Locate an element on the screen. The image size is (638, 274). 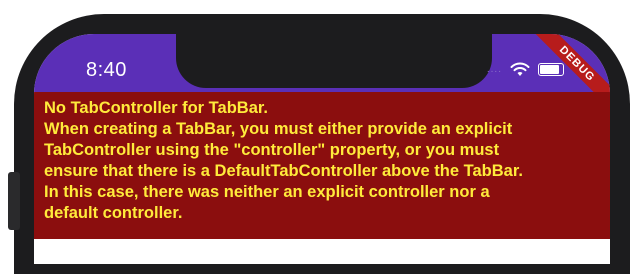
error-line: No TabController for TabBar. is located at coordinates (156, 108).